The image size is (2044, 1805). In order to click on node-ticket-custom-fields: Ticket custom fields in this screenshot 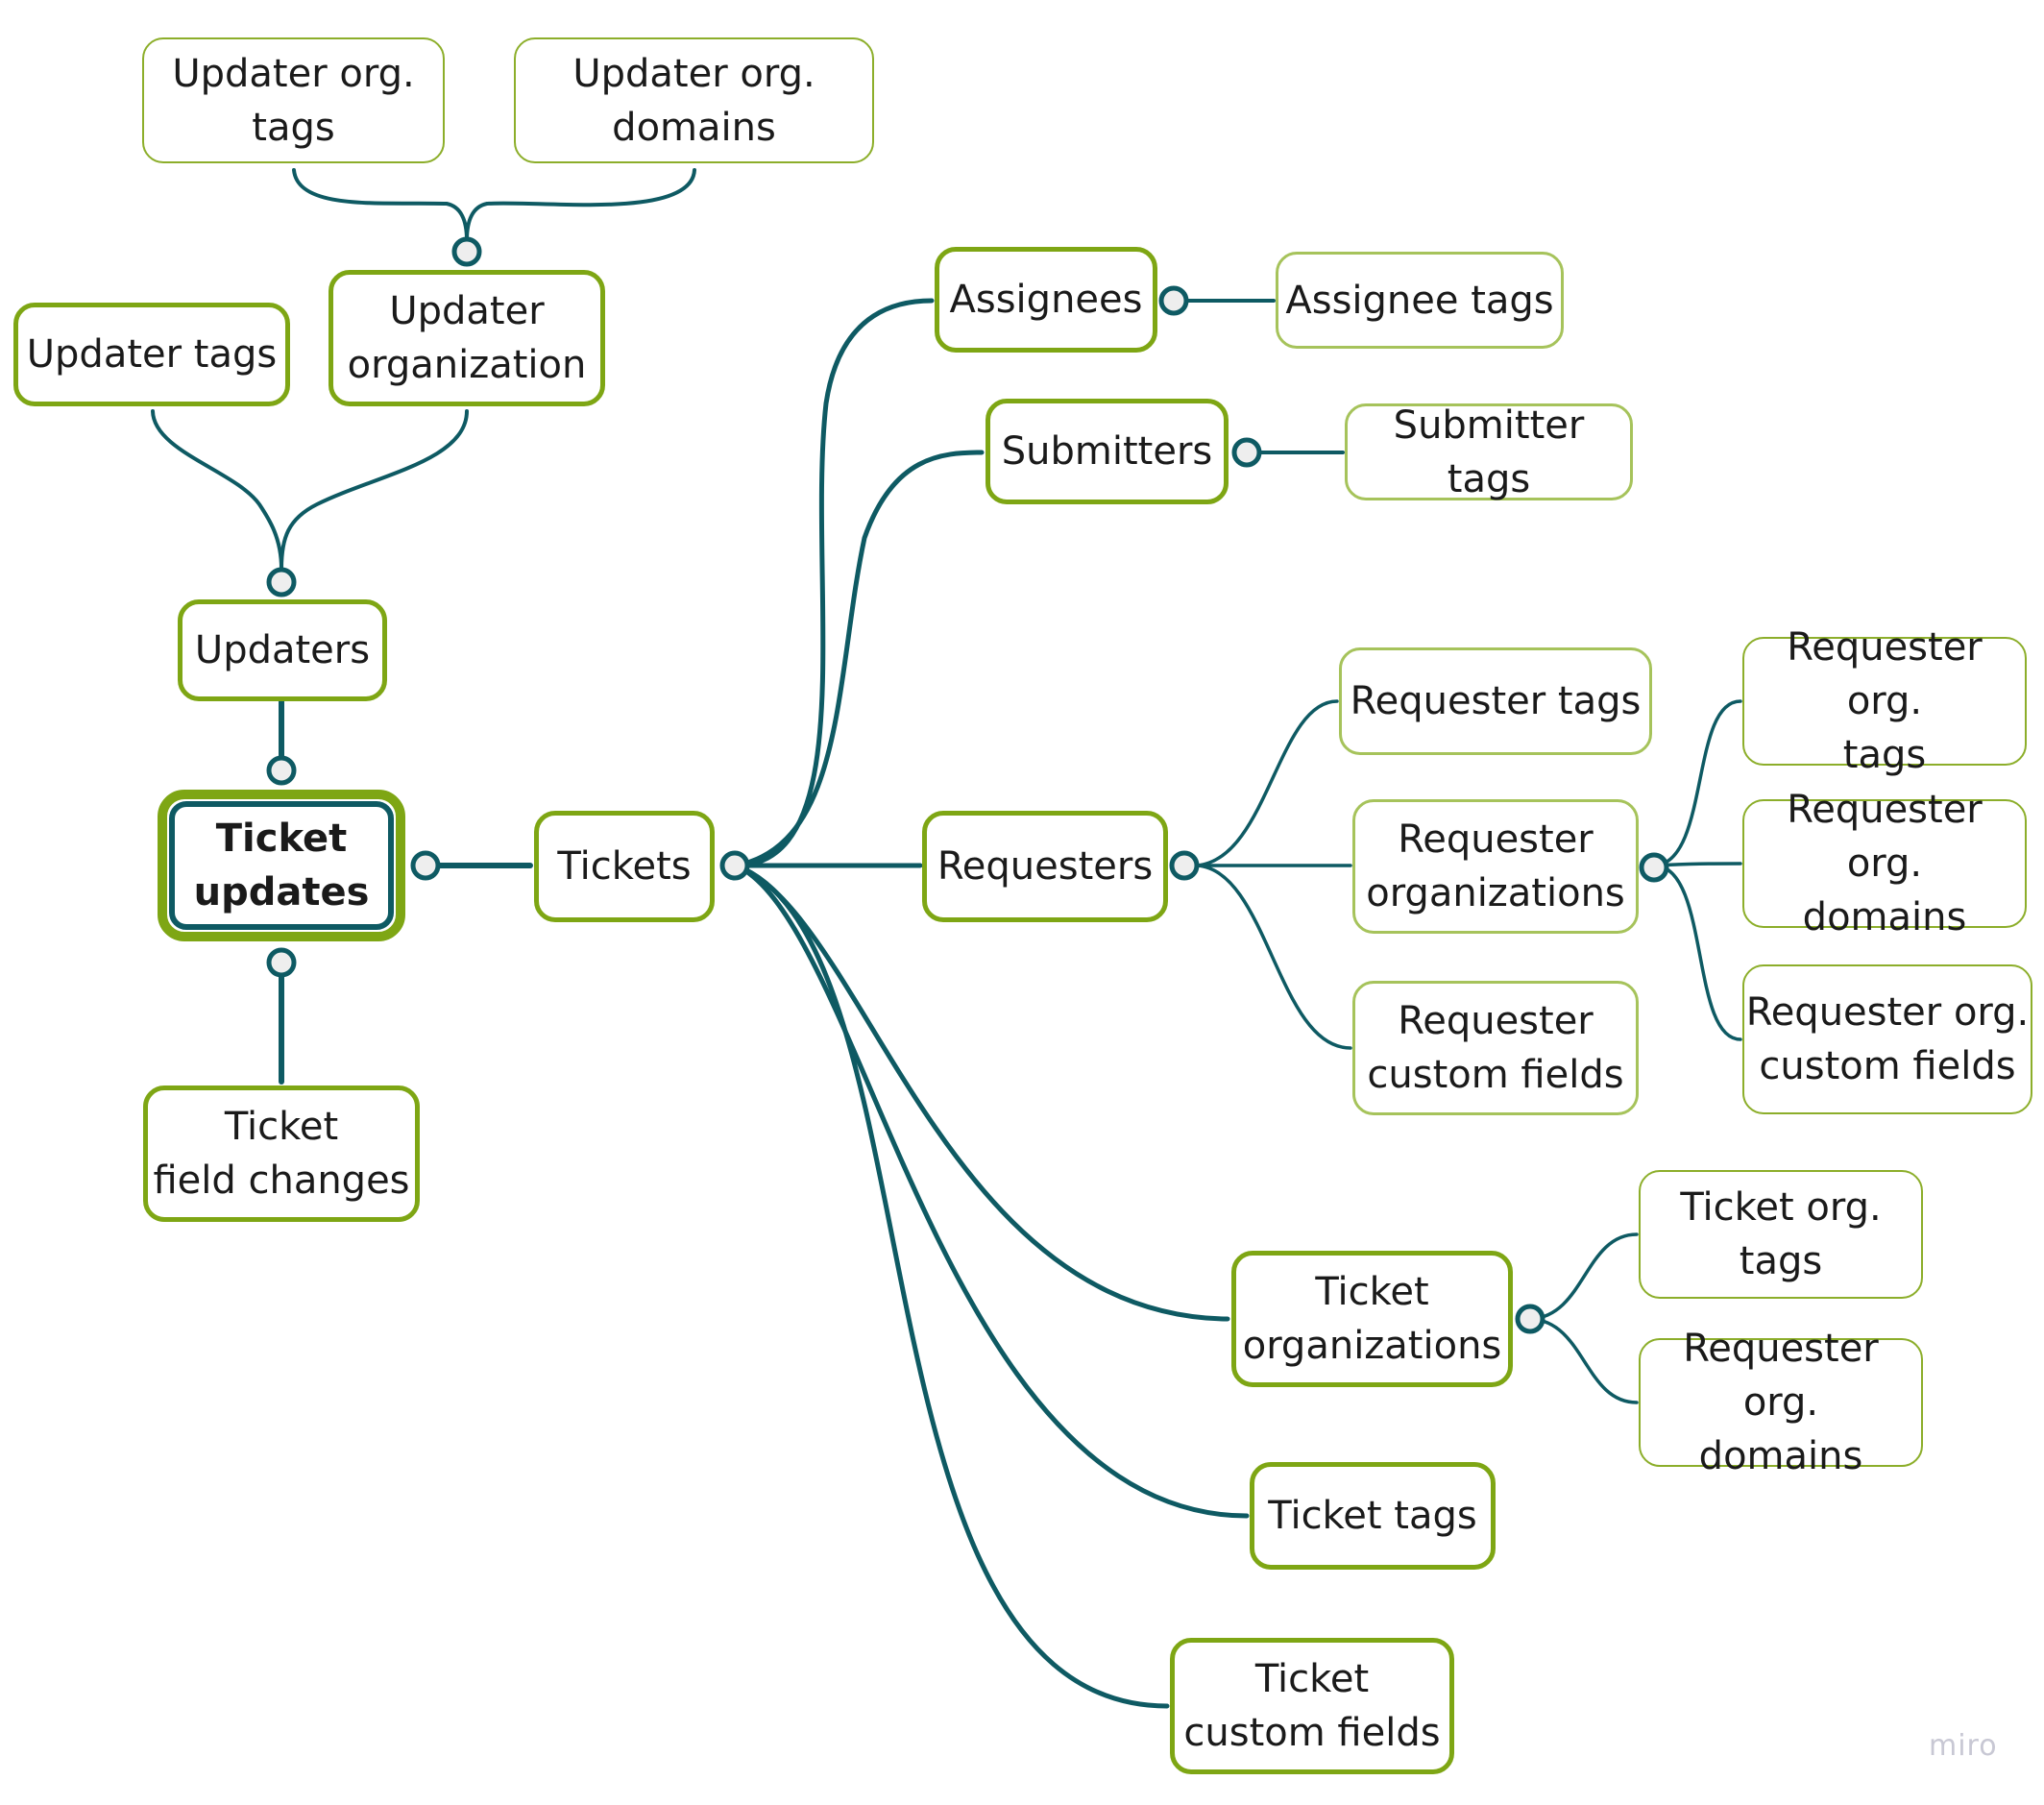, I will do `click(1312, 1706)`.